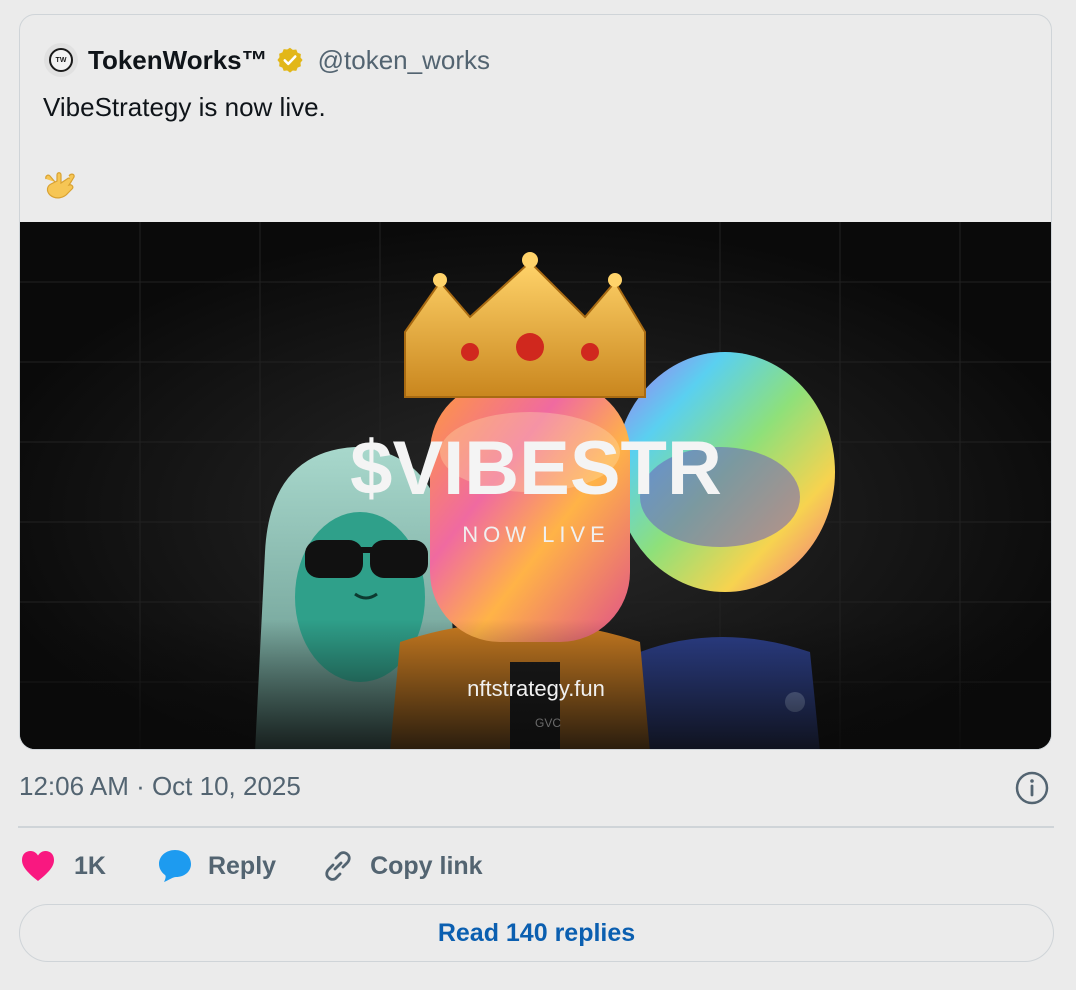  Describe the element at coordinates (338, 866) in the screenshot. I see `link-icon` at that location.